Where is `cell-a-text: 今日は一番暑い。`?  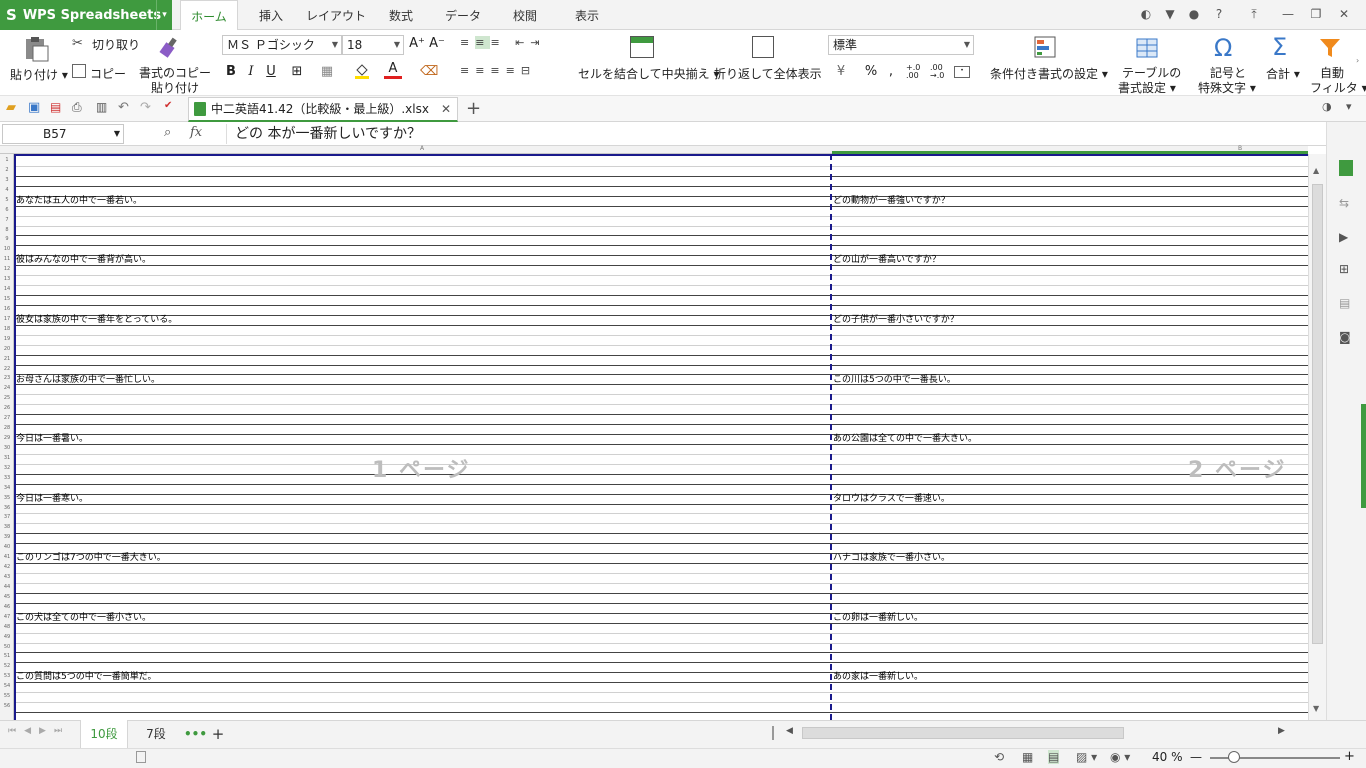
cell-a-text: 今日は一番暑い。 is located at coordinates (52, 439).